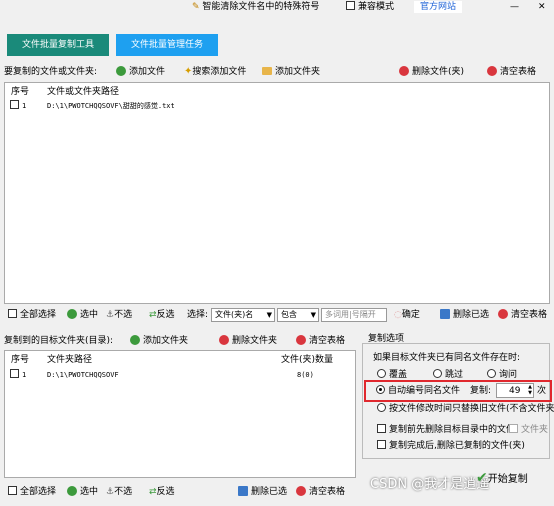 This screenshot has height=506, width=554. What do you see at coordinates (542, 391) in the screenshot?
I see `times-label: 次` at bounding box center [542, 391].